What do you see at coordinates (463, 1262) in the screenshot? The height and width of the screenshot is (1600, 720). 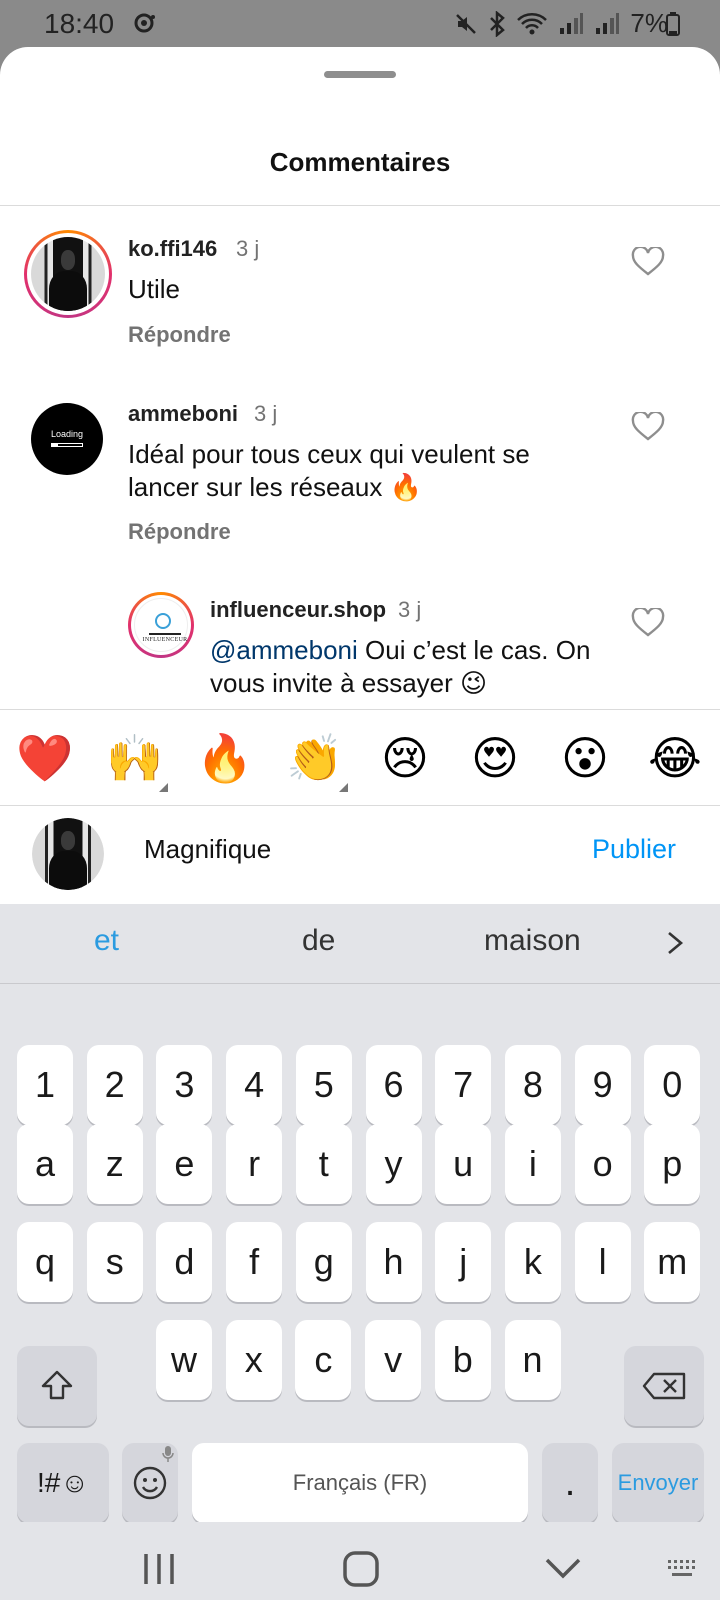 I see `key-row2-6: j` at bounding box center [463, 1262].